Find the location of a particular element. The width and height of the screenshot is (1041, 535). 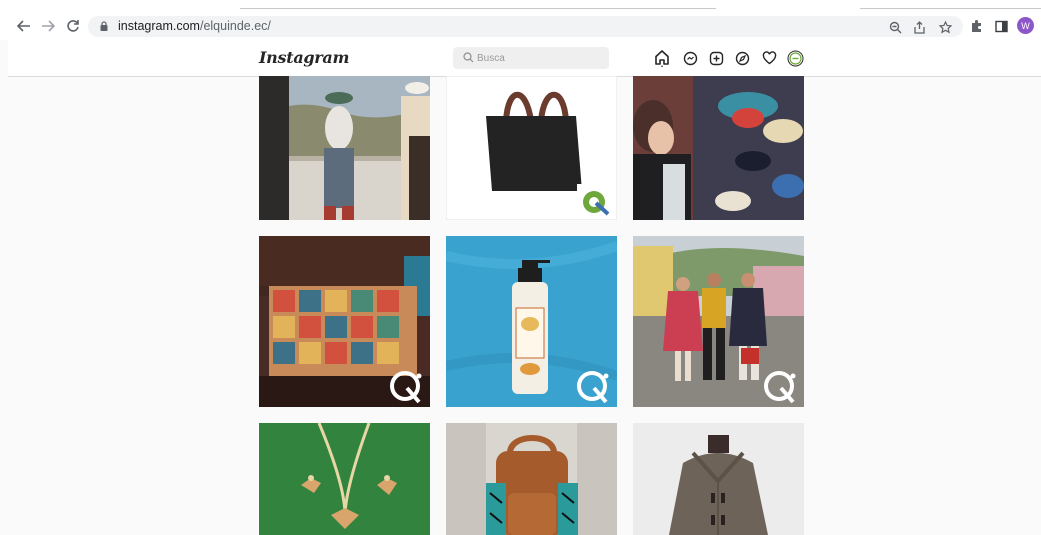

address-bar: instagram.com/elquinde.ec/ is located at coordinates (525, 26).